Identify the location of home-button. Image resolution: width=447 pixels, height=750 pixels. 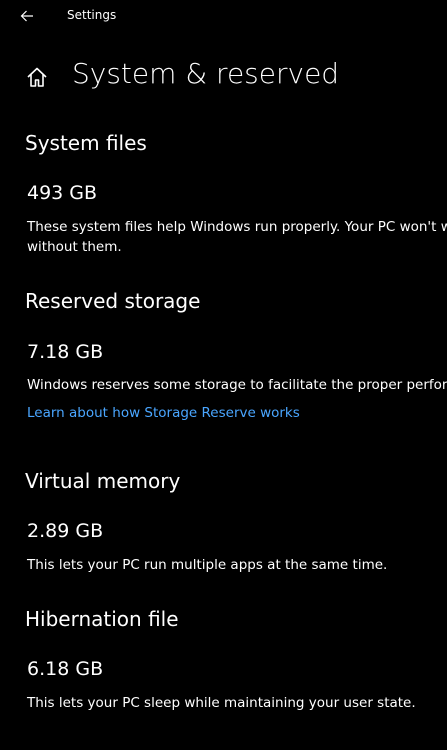
(37, 77).